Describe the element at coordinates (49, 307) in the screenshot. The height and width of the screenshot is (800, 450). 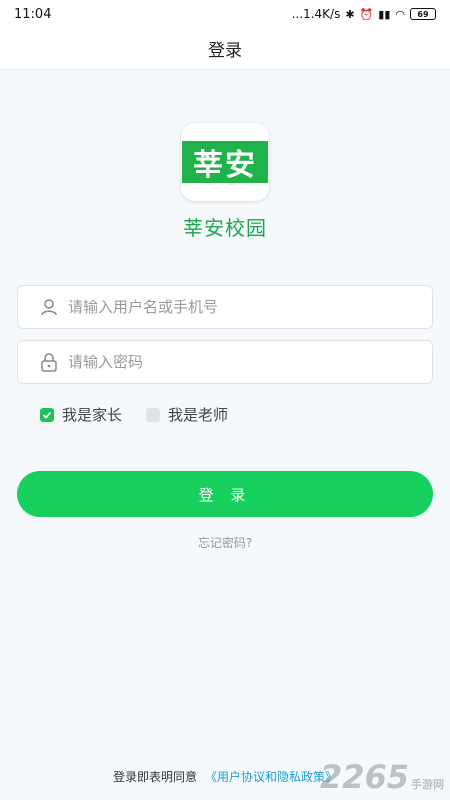
I see `user-icon` at that location.